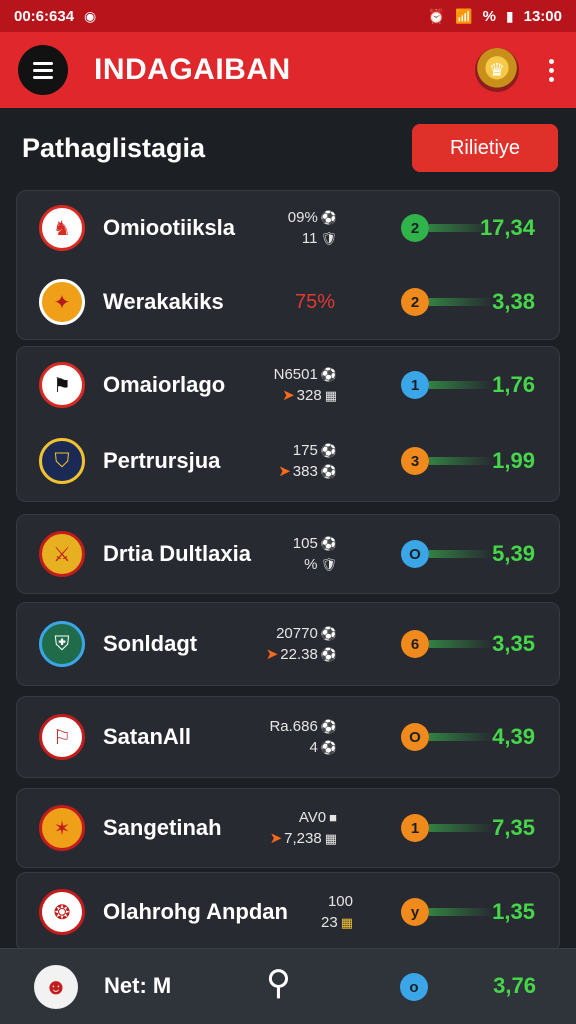 The width and height of the screenshot is (576, 1024). Describe the element at coordinates (330, 395) in the screenshot. I see `calendar-icon: ▦` at that location.